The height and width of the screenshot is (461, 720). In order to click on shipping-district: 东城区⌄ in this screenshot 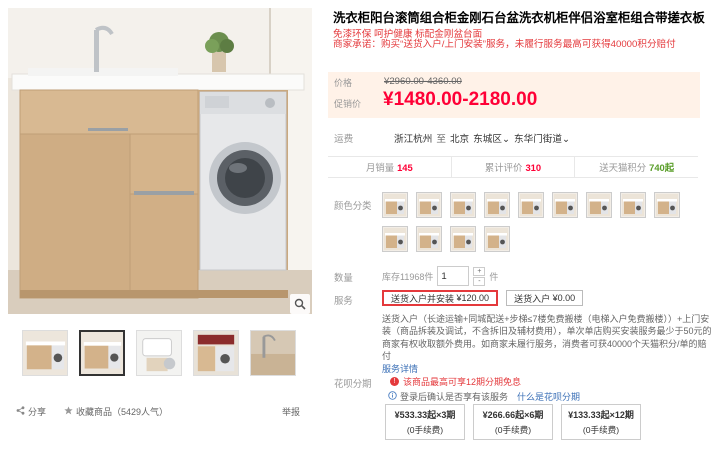, I will do `click(491, 138)`.